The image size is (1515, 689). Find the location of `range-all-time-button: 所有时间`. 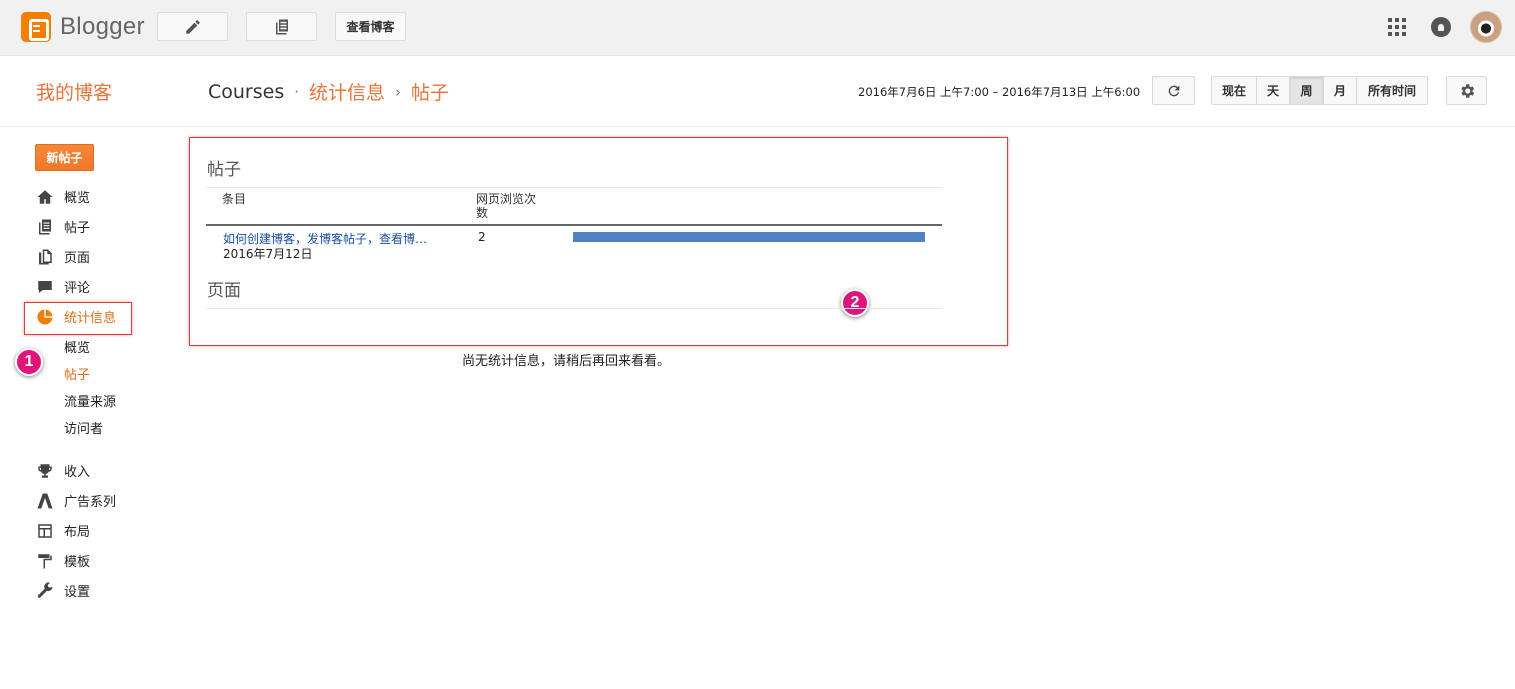

range-all-time-button: 所有时间 is located at coordinates (1392, 90).